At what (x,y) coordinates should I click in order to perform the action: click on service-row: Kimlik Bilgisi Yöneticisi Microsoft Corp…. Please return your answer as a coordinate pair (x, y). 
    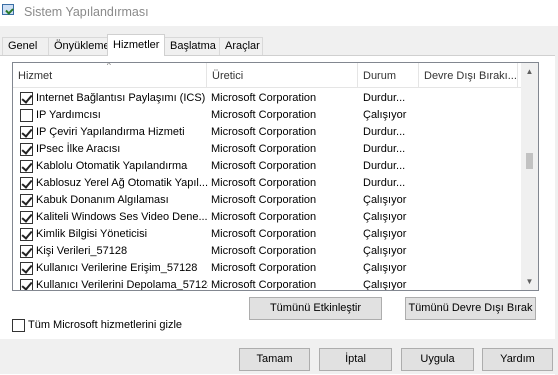
    Looking at the image, I should click on (268, 234).